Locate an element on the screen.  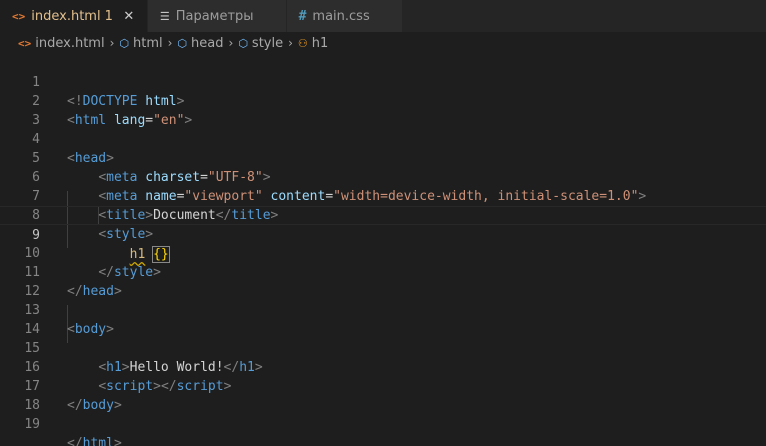
code-line: 19 </html> is located at coordinates (383, 421).